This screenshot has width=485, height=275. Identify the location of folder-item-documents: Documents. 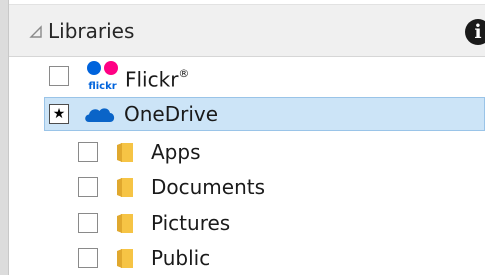
(279, 187).